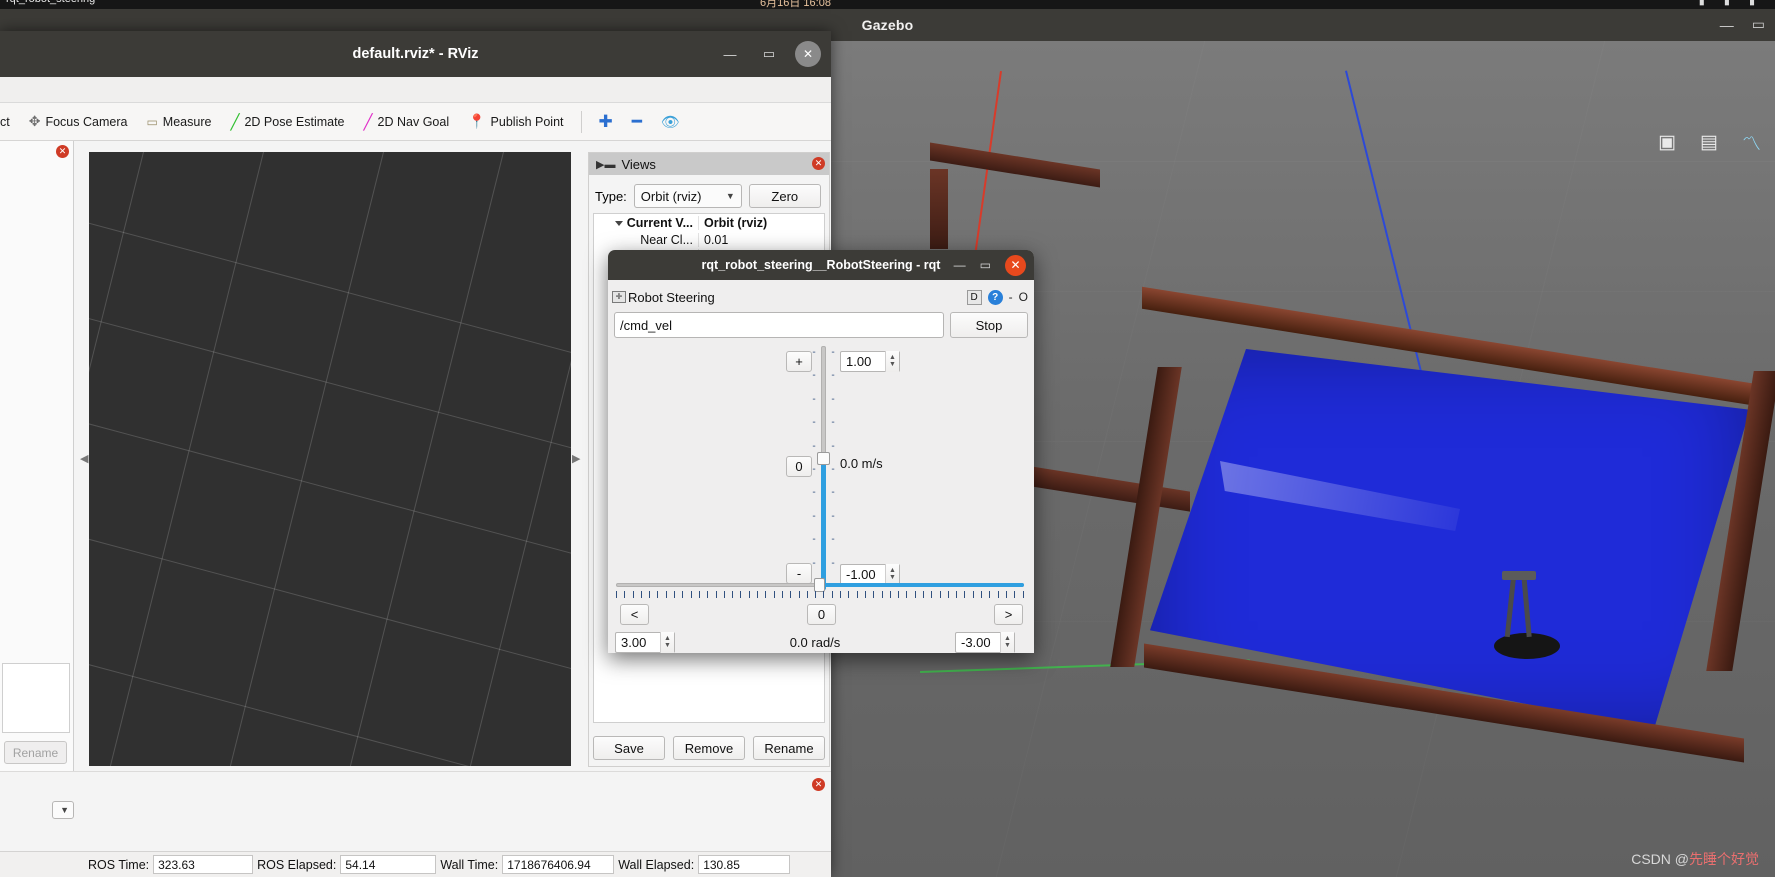 The height and width of the screenshot is (877, 1775). I want to click on rename-view-button: Rename, so click(789, 748).